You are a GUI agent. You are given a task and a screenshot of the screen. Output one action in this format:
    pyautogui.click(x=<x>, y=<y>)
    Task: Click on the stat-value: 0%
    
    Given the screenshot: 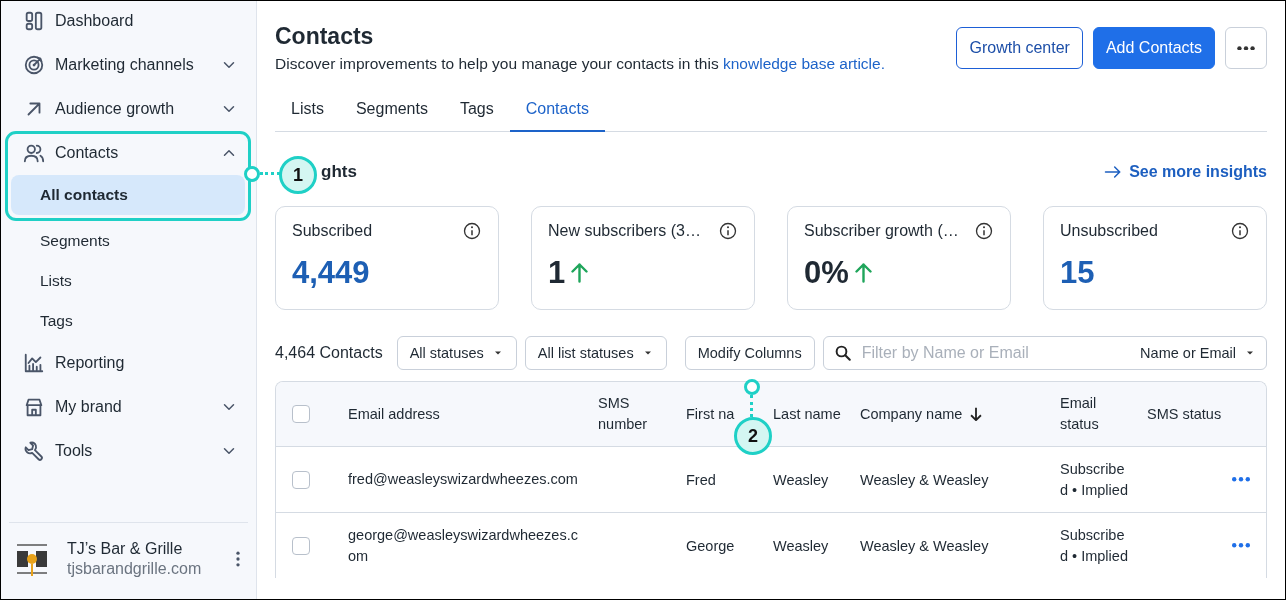 What is the action you would take?
    pyautogui.click(x=826, y=273)
    